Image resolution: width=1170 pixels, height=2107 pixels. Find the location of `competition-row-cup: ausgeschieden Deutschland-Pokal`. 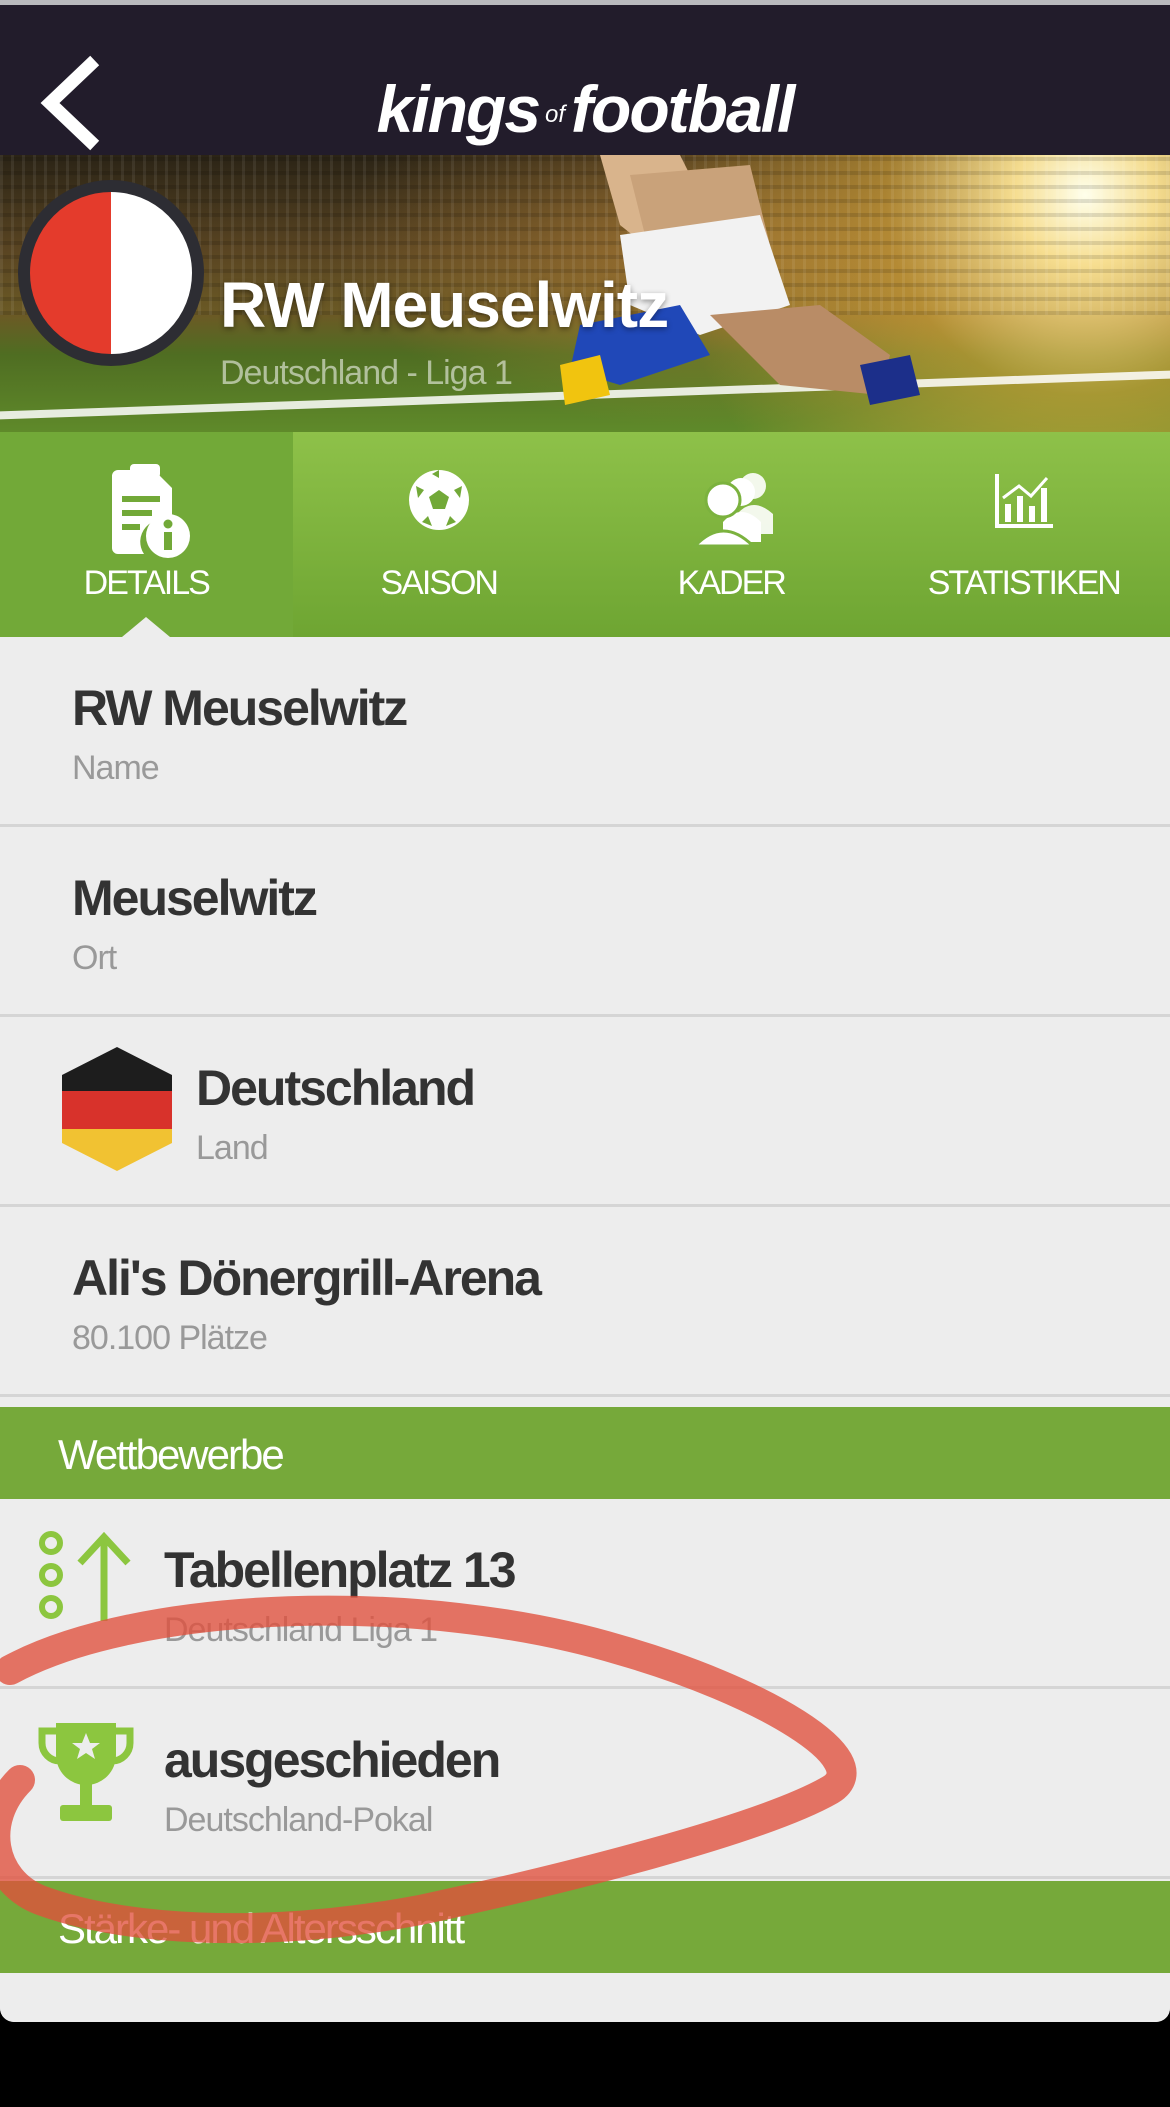

competition-row-cup: ausgeschieden Deutschland-Pokal is located at coordinates (585, 1784).